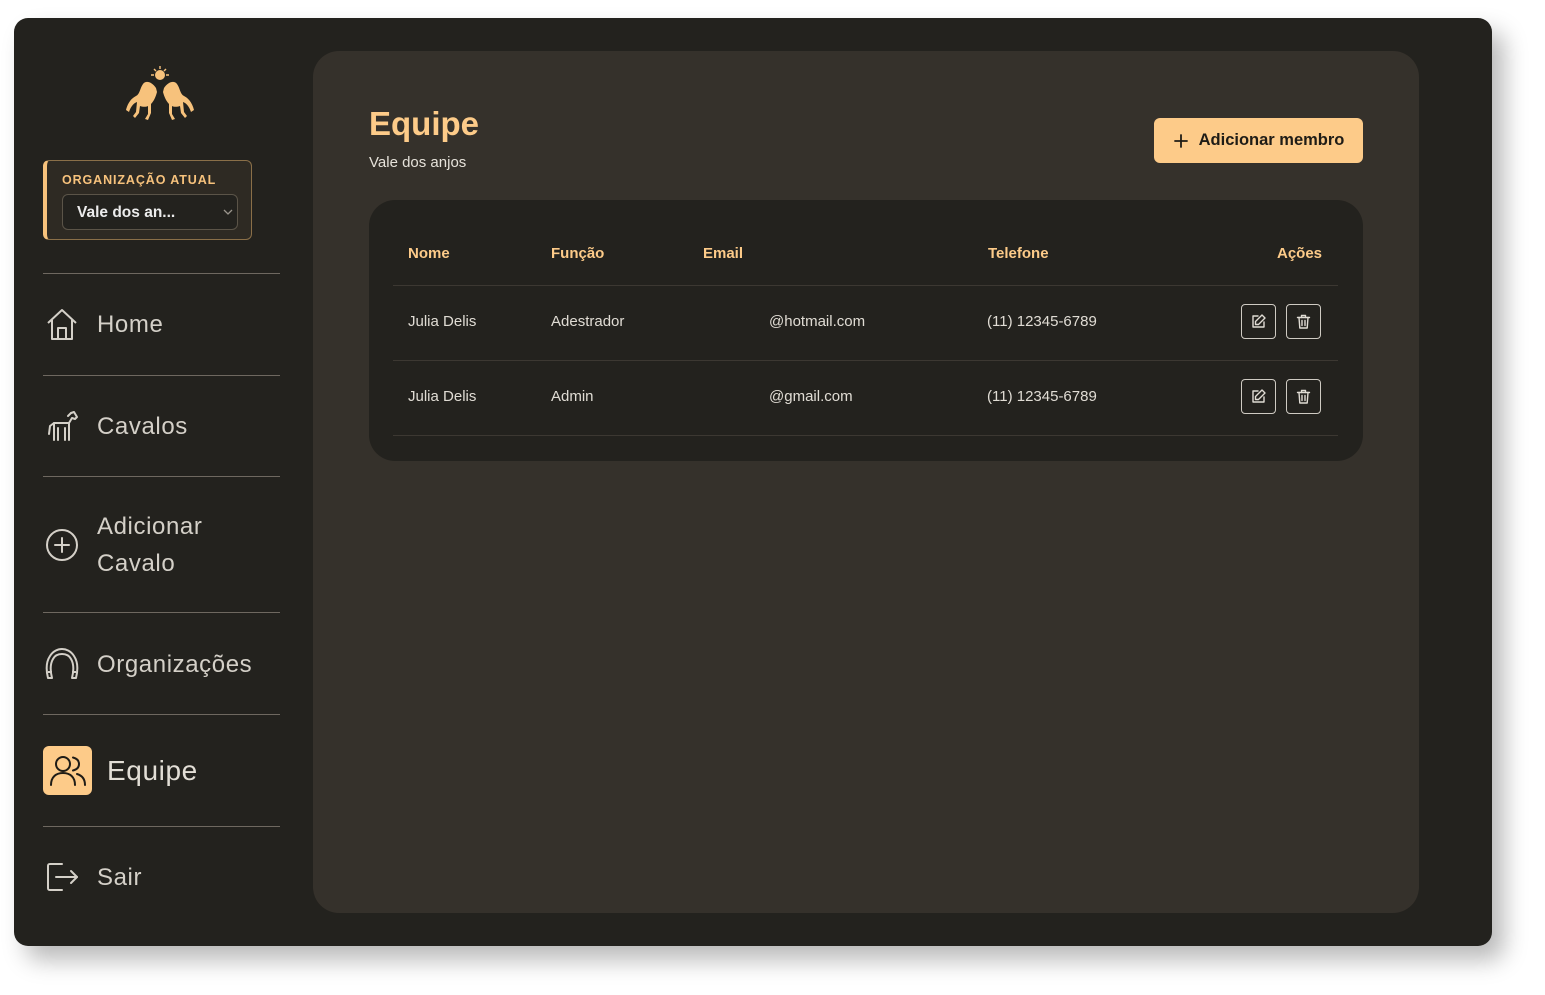 This screenshot has height=995, width=1545. What do you see at coordinates (1180, 140) in the screenshot?
I see `plus-icon` at bounding box center [1180, 140].